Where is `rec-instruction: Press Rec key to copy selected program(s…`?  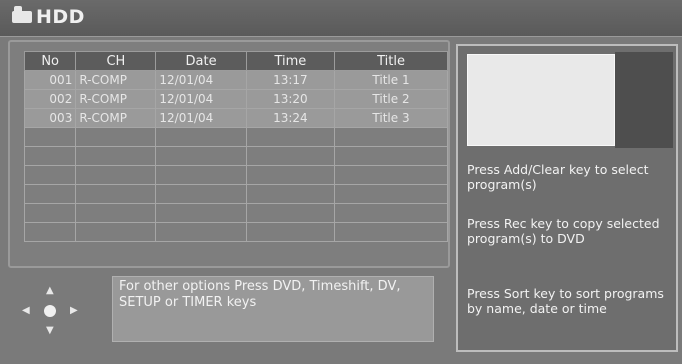 rec-instruction: Press Rec key to copy selected program(s… is located at coordinates (563, 231).